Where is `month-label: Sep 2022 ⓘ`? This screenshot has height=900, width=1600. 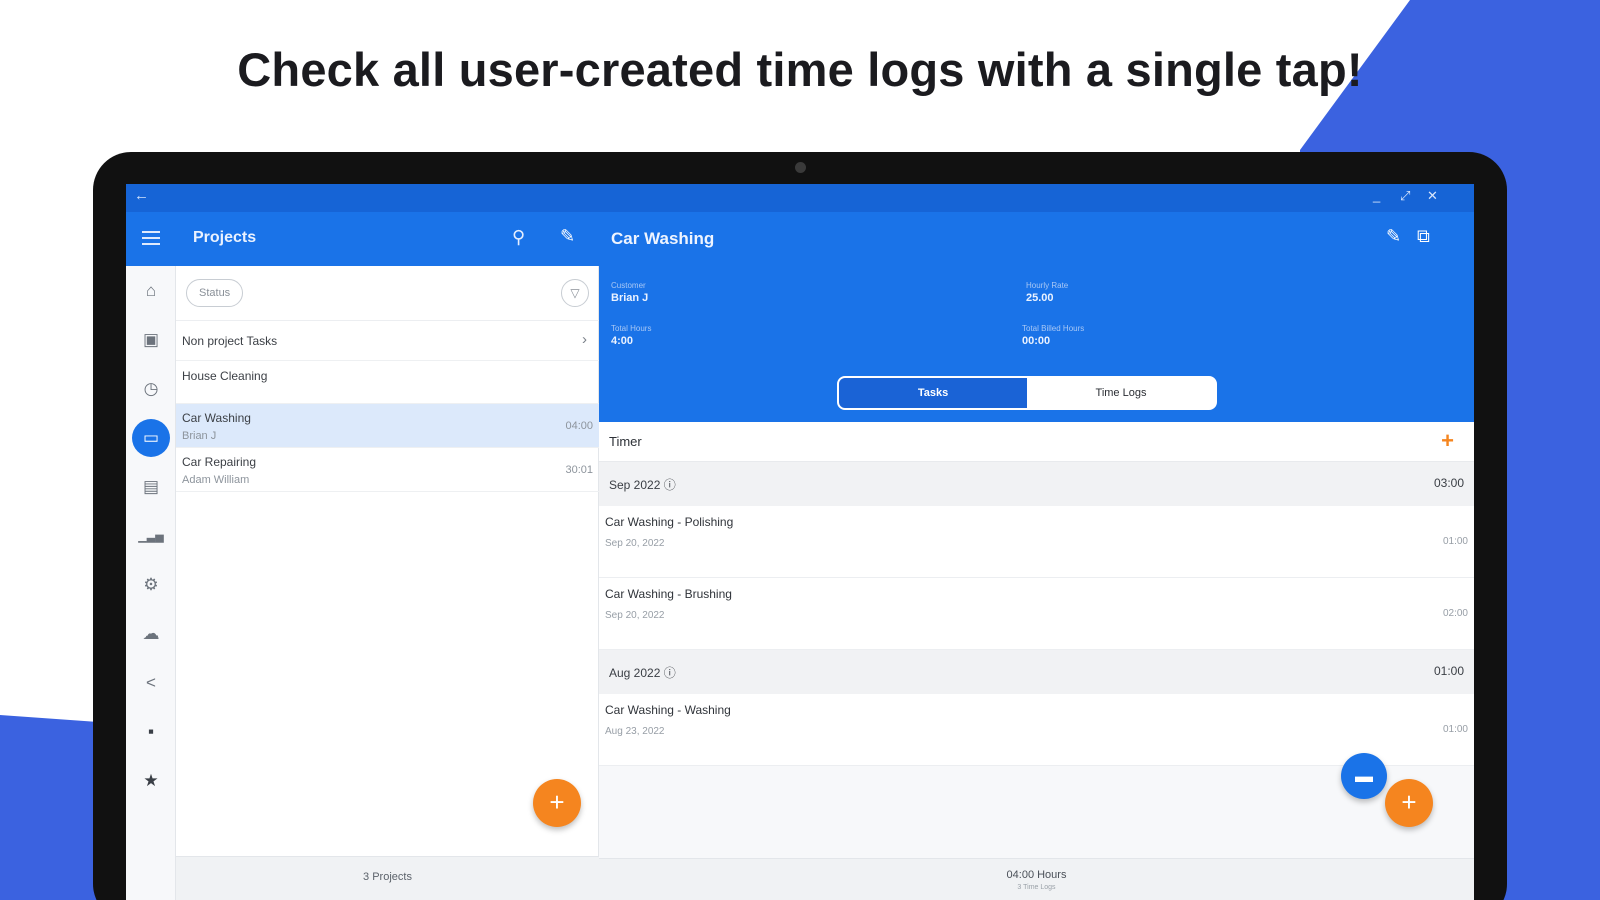 month-label: Sep 2022 ⓘ is located at coordinates (642, 485).